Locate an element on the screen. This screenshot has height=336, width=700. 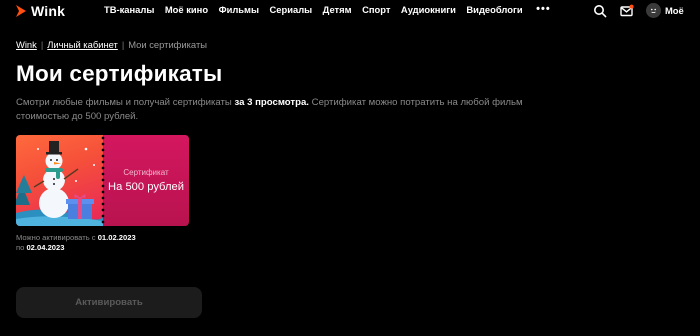
activation-to-date: 02.04.2023 is located at coordinates (45, 247).